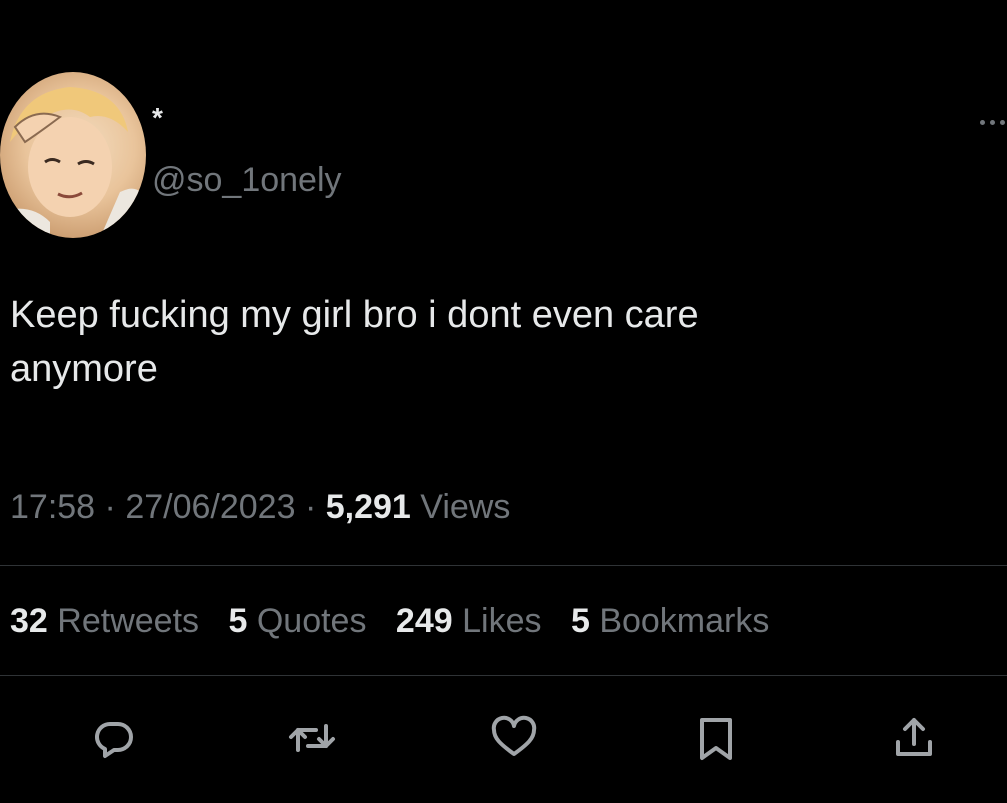 This screenshot has height=803, width=1007. I want to click on bookmark-icon, so click(716, 739).